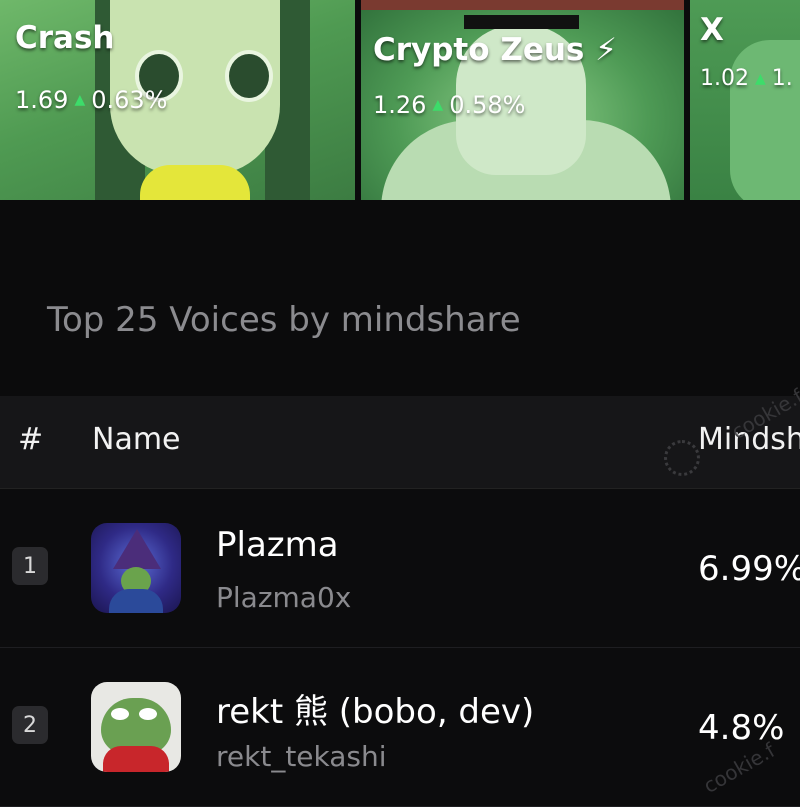 Image resolution: width=800 pixels, height=807 pixels. Describe the element at coordinates (682, 458) in the screenshot. I see `watermark-icon` at that location.